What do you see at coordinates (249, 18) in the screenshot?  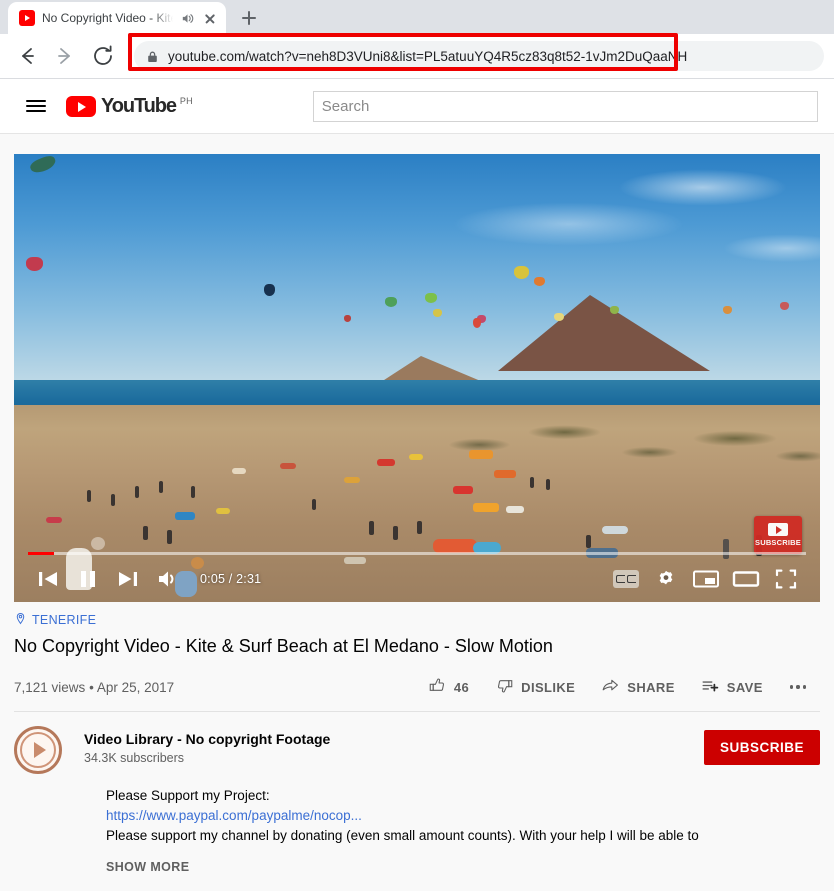 I see `new-tab-button` at bounding box center [249, 18].